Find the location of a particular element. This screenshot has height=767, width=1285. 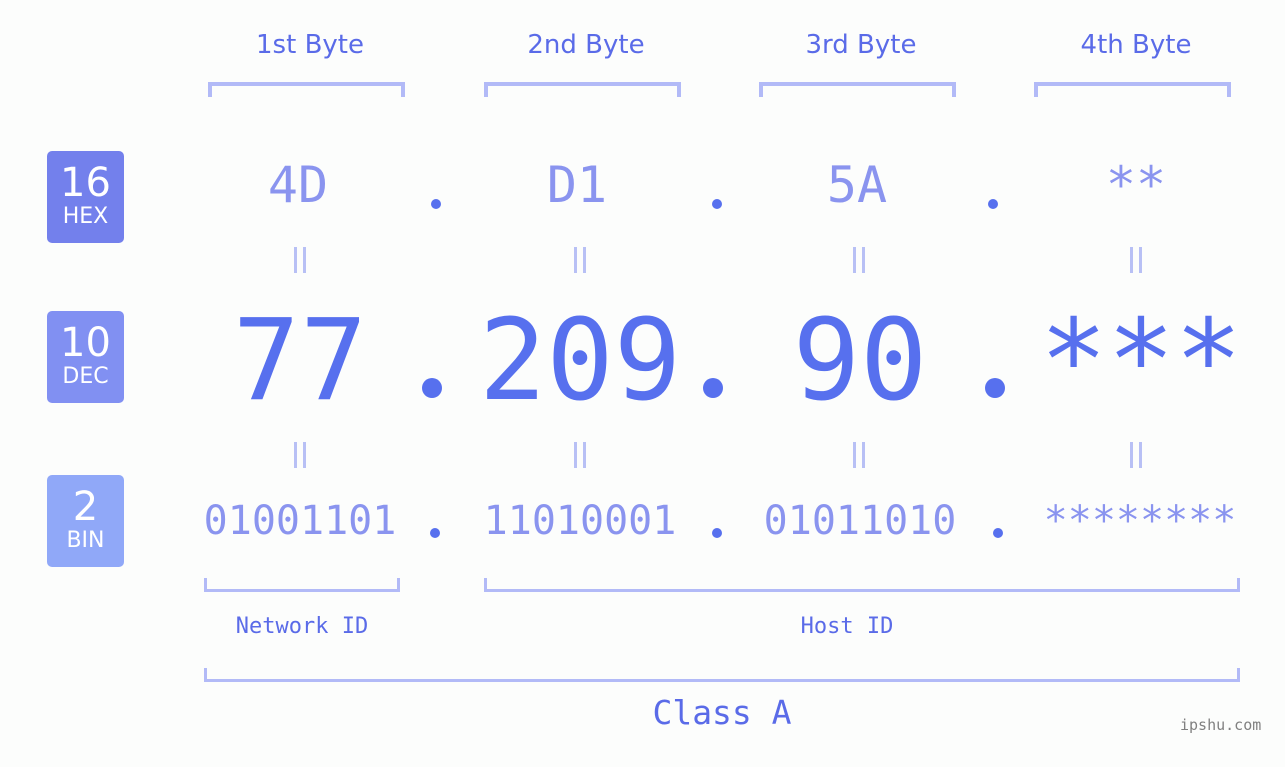

byte-header-3: 3rd Byte is located at coordinates (861, 45).